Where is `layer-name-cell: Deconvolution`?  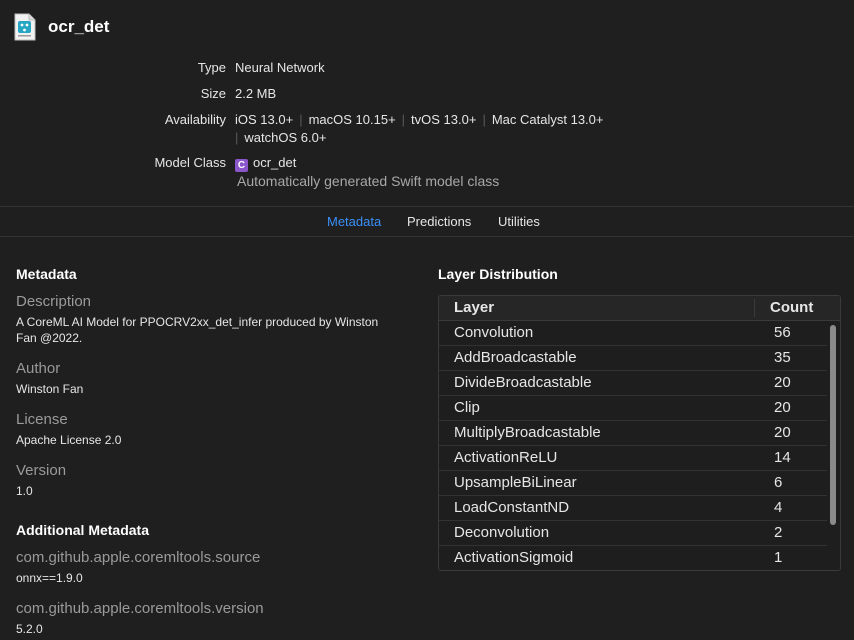
layer-name-cell: Deconvolution is located at coordinates (502, 532).